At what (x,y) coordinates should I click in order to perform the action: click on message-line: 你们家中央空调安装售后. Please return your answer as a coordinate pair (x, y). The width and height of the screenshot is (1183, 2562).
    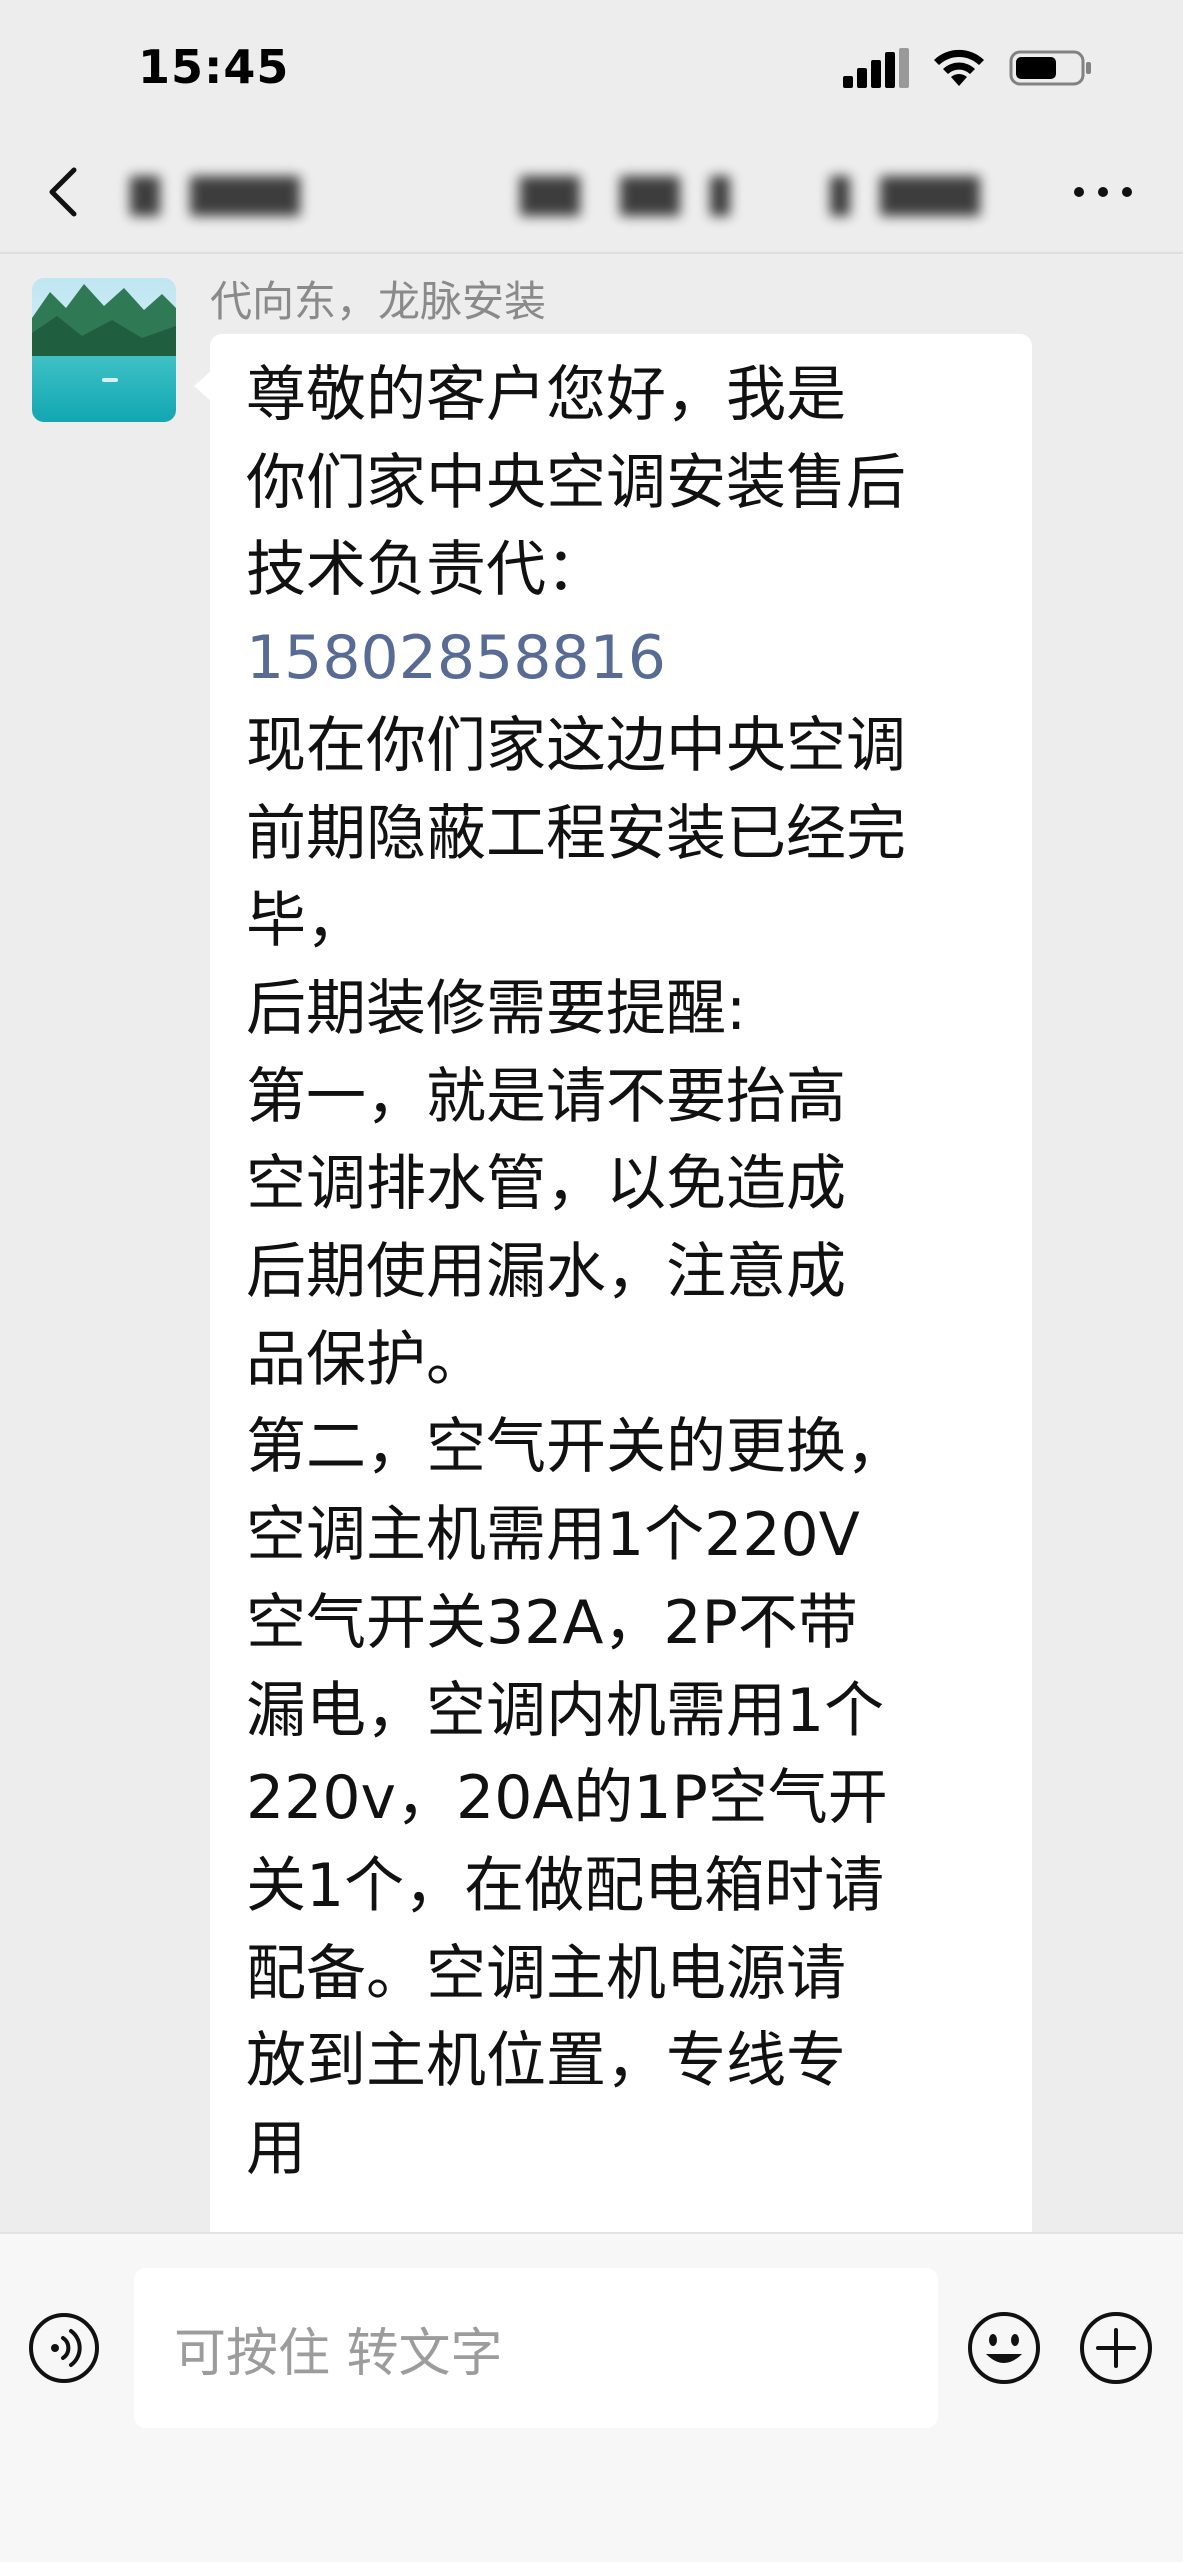
    Looking at the image, I should click on (576, 482).